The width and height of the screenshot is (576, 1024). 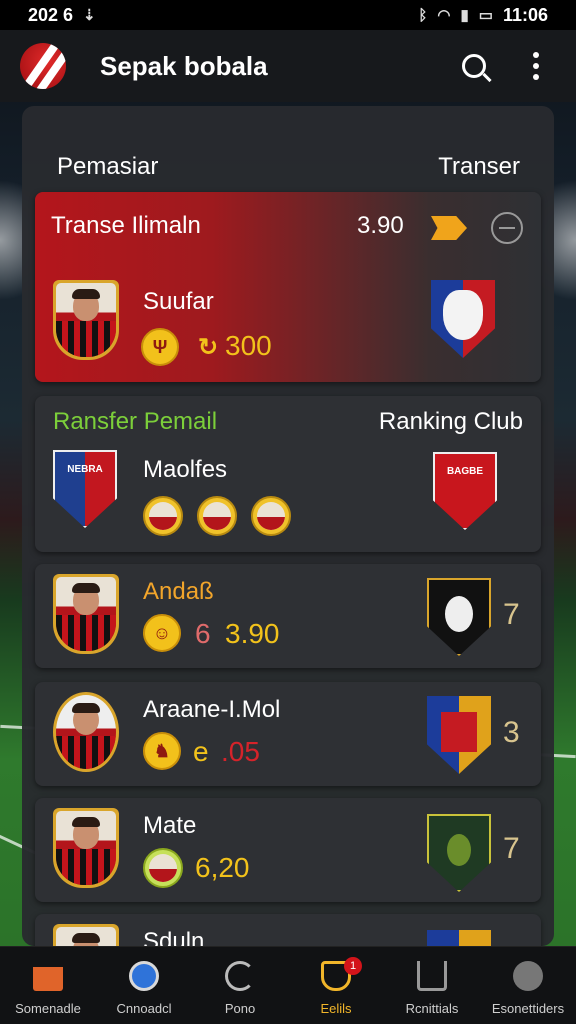 I want to click on nav-item-esonettiders: Esonettiders, so click(x=528, y=985).